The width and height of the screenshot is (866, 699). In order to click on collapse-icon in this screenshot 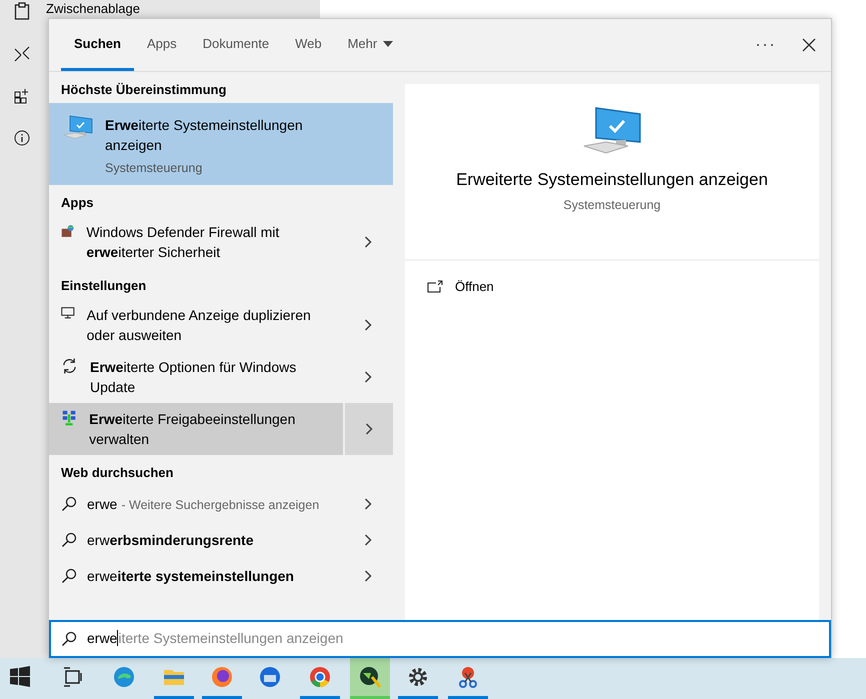, I will do `click(22, 54)`.